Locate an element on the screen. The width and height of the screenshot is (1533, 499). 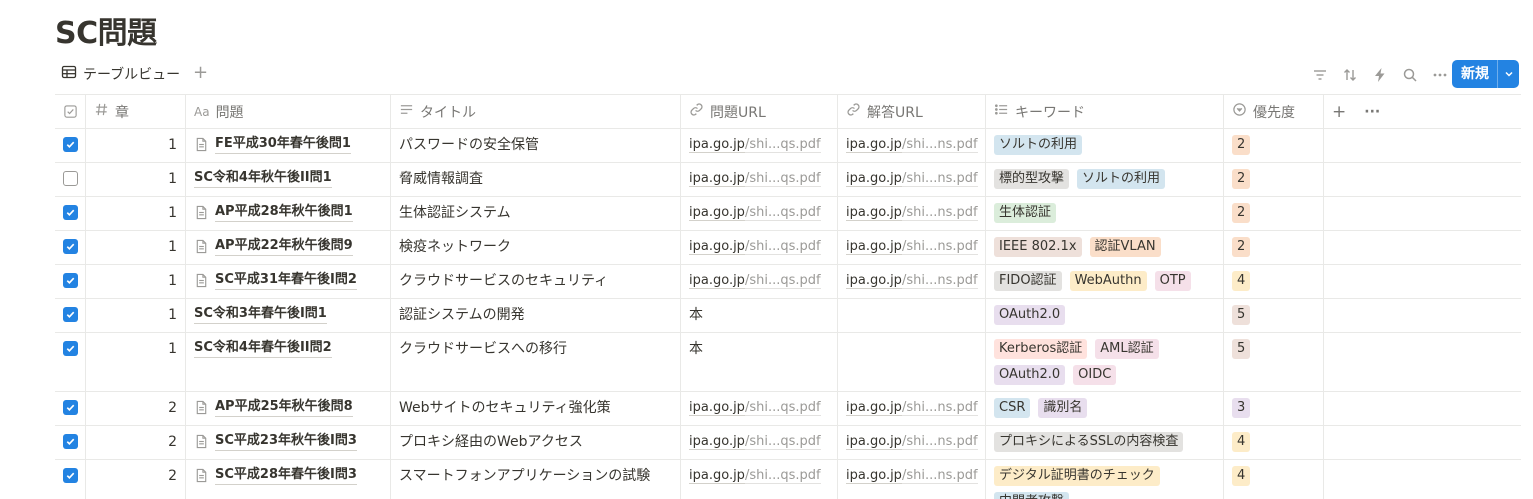
question-cell: SC平成28年春午後I問3 is located at coordinates (288, 479).